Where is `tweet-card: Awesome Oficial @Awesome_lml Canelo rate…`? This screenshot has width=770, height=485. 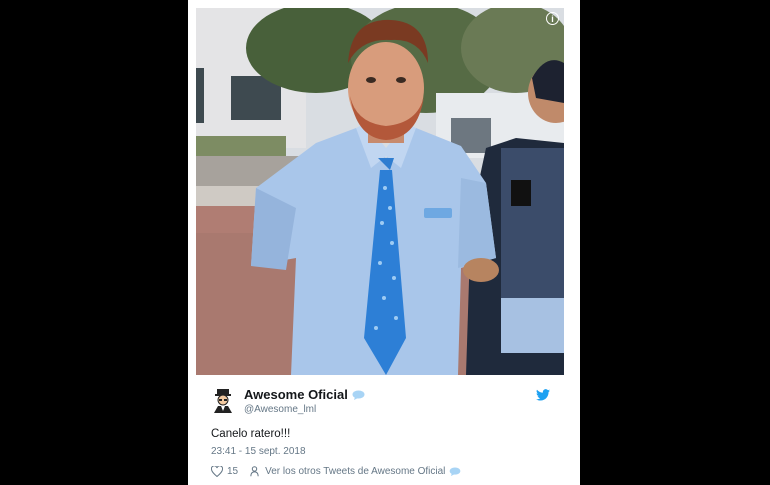 tweet-card: Awesome Oficial @Awesome_lml Canelo rate… is located at coordinates (380, 430).